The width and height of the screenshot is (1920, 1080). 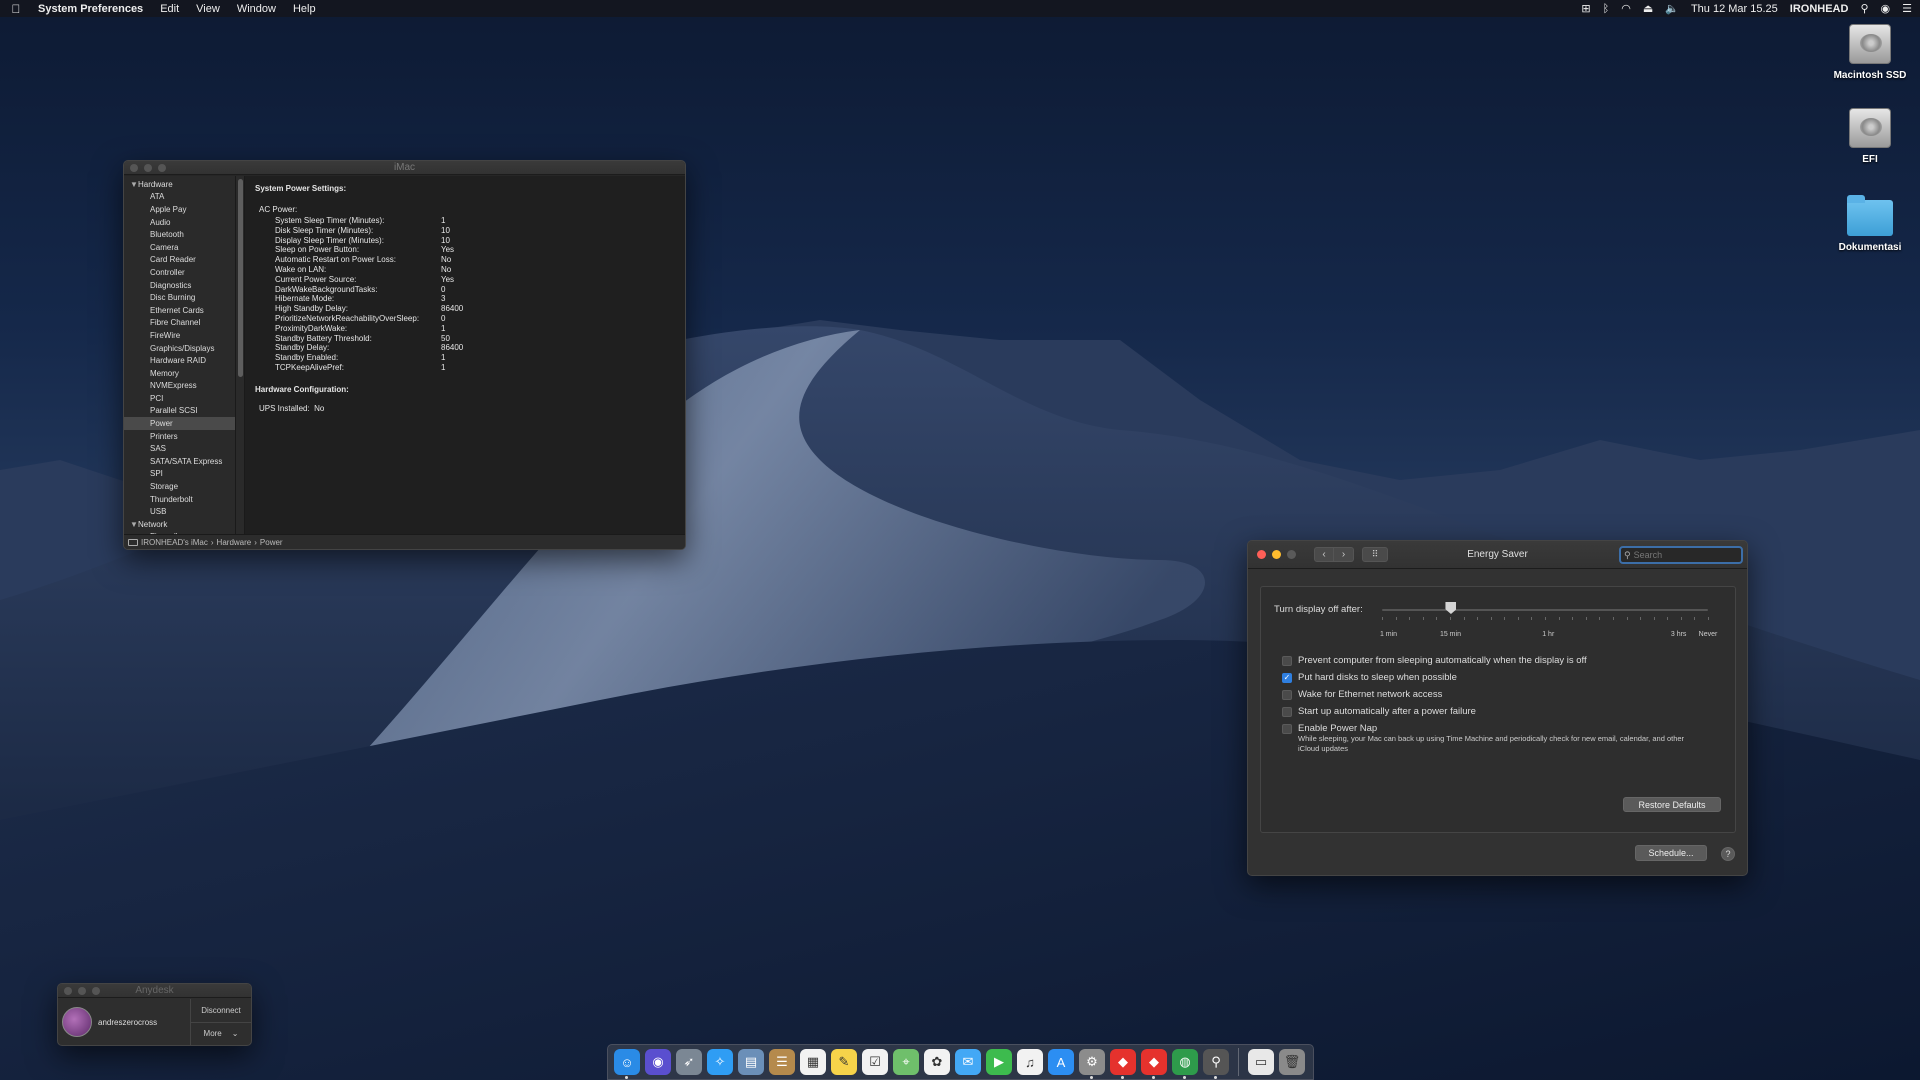 I want to click on sidebar-item: Apple Pay, so click(x=179, y=209).